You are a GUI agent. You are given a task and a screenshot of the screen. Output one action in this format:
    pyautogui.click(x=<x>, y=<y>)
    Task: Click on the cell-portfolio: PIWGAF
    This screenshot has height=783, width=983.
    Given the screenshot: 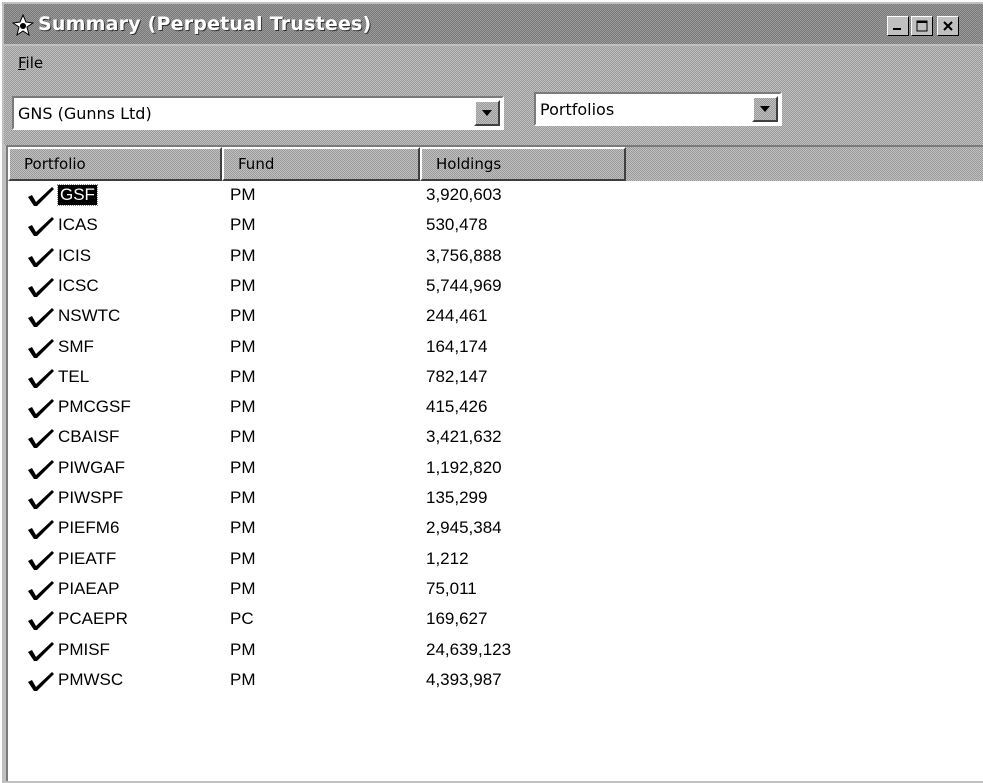 What is the action you would take?
    pyautogui.click(x=92, y=467)
    